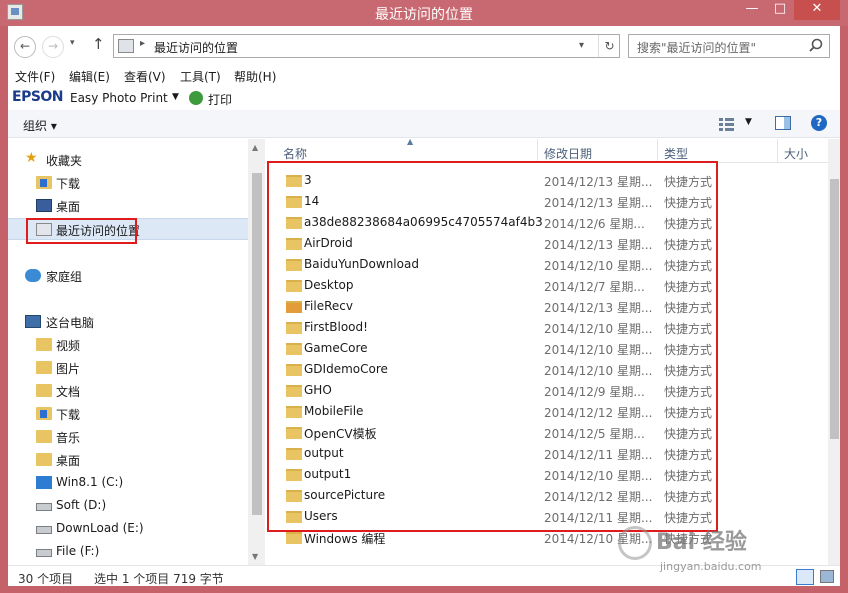 The image size is (848, 593). I want to click on desktop-icon, so click(44, 205).